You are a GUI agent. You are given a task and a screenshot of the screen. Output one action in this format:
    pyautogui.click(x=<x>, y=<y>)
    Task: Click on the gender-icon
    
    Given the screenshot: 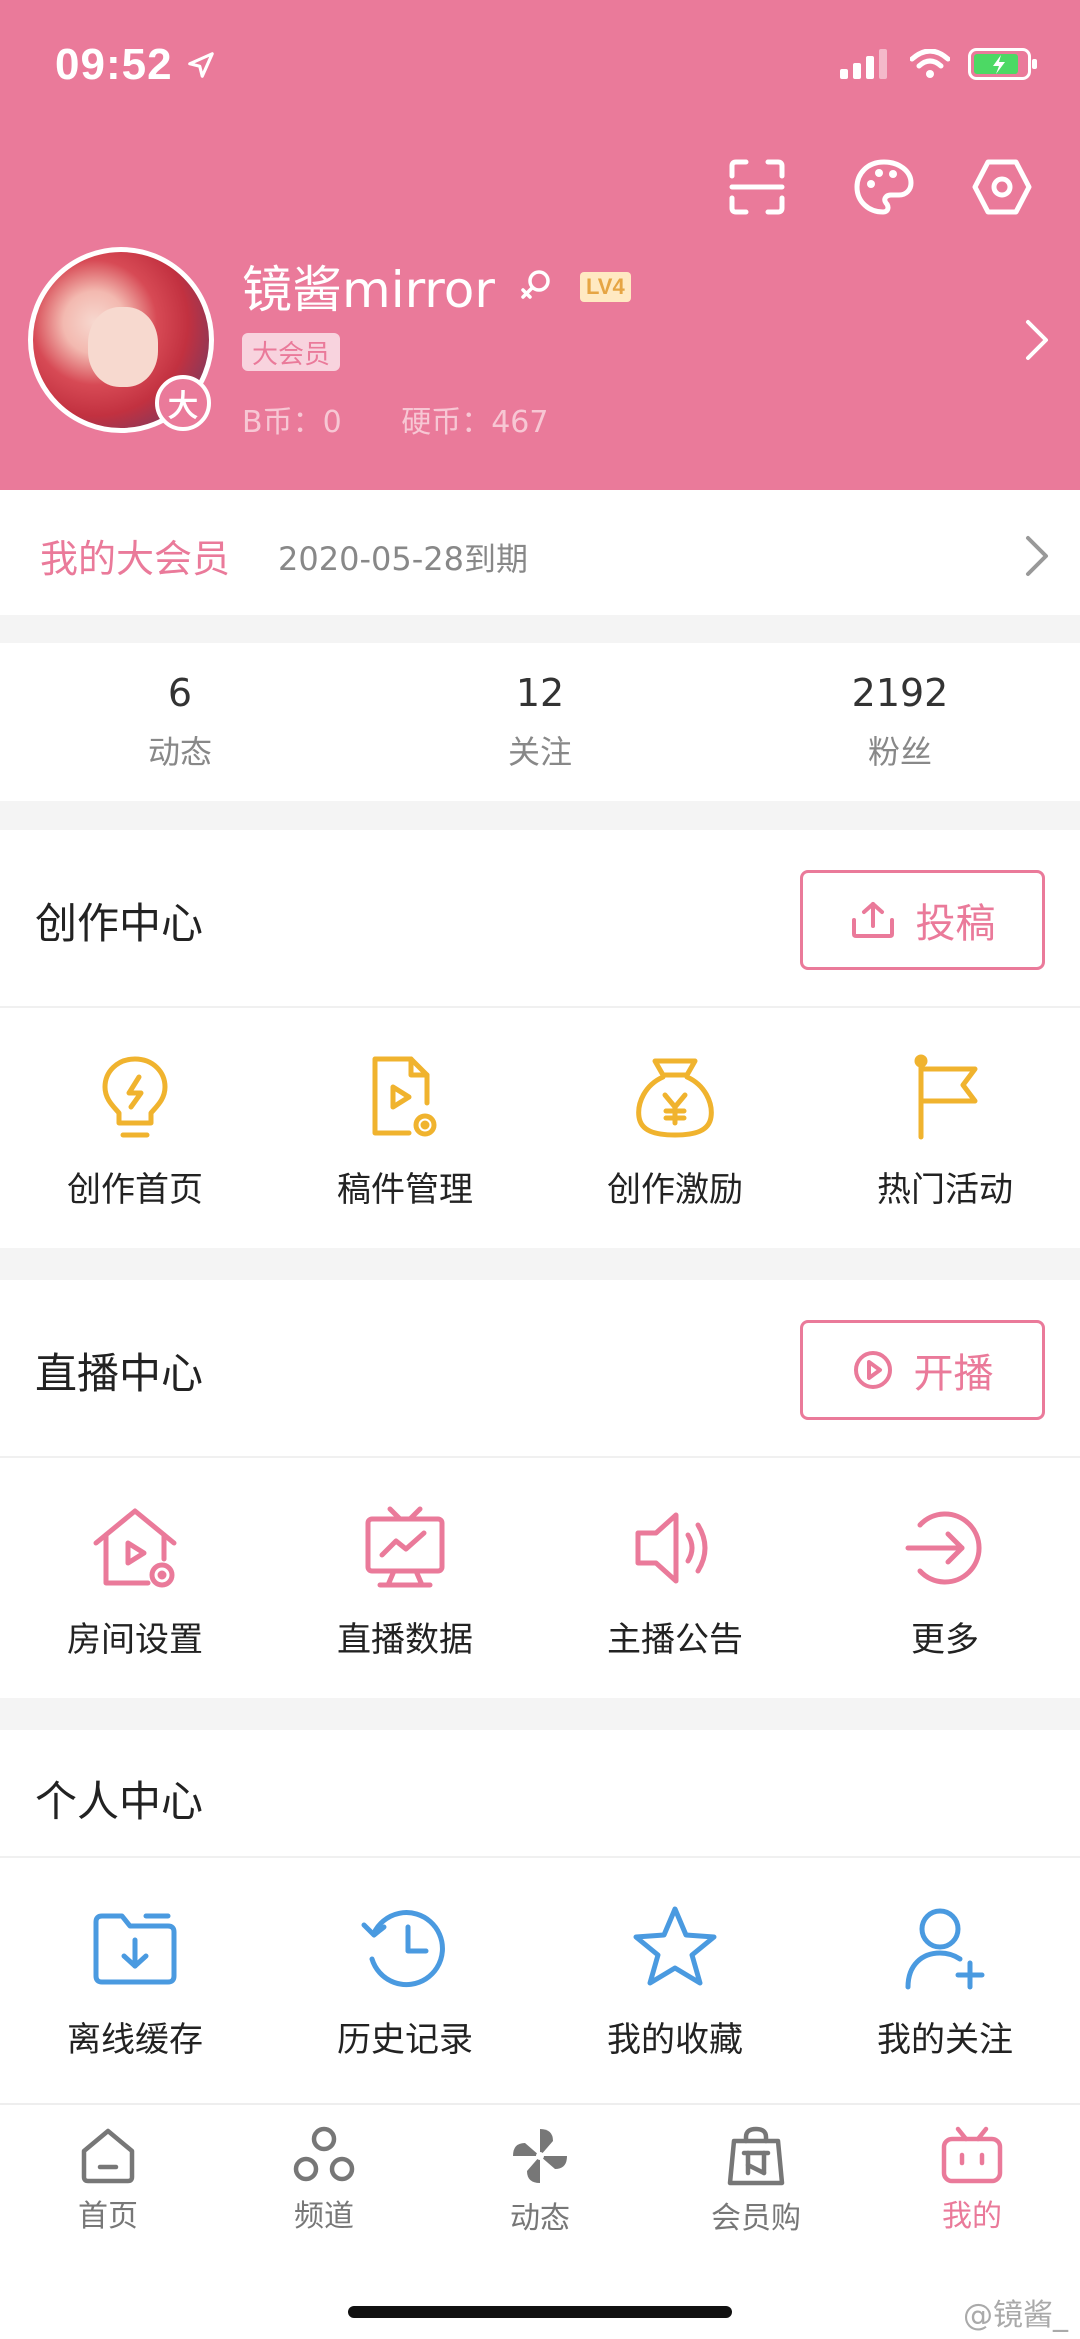 What is the action you would take?
    pyautogui.click(x=535, y=284)
    